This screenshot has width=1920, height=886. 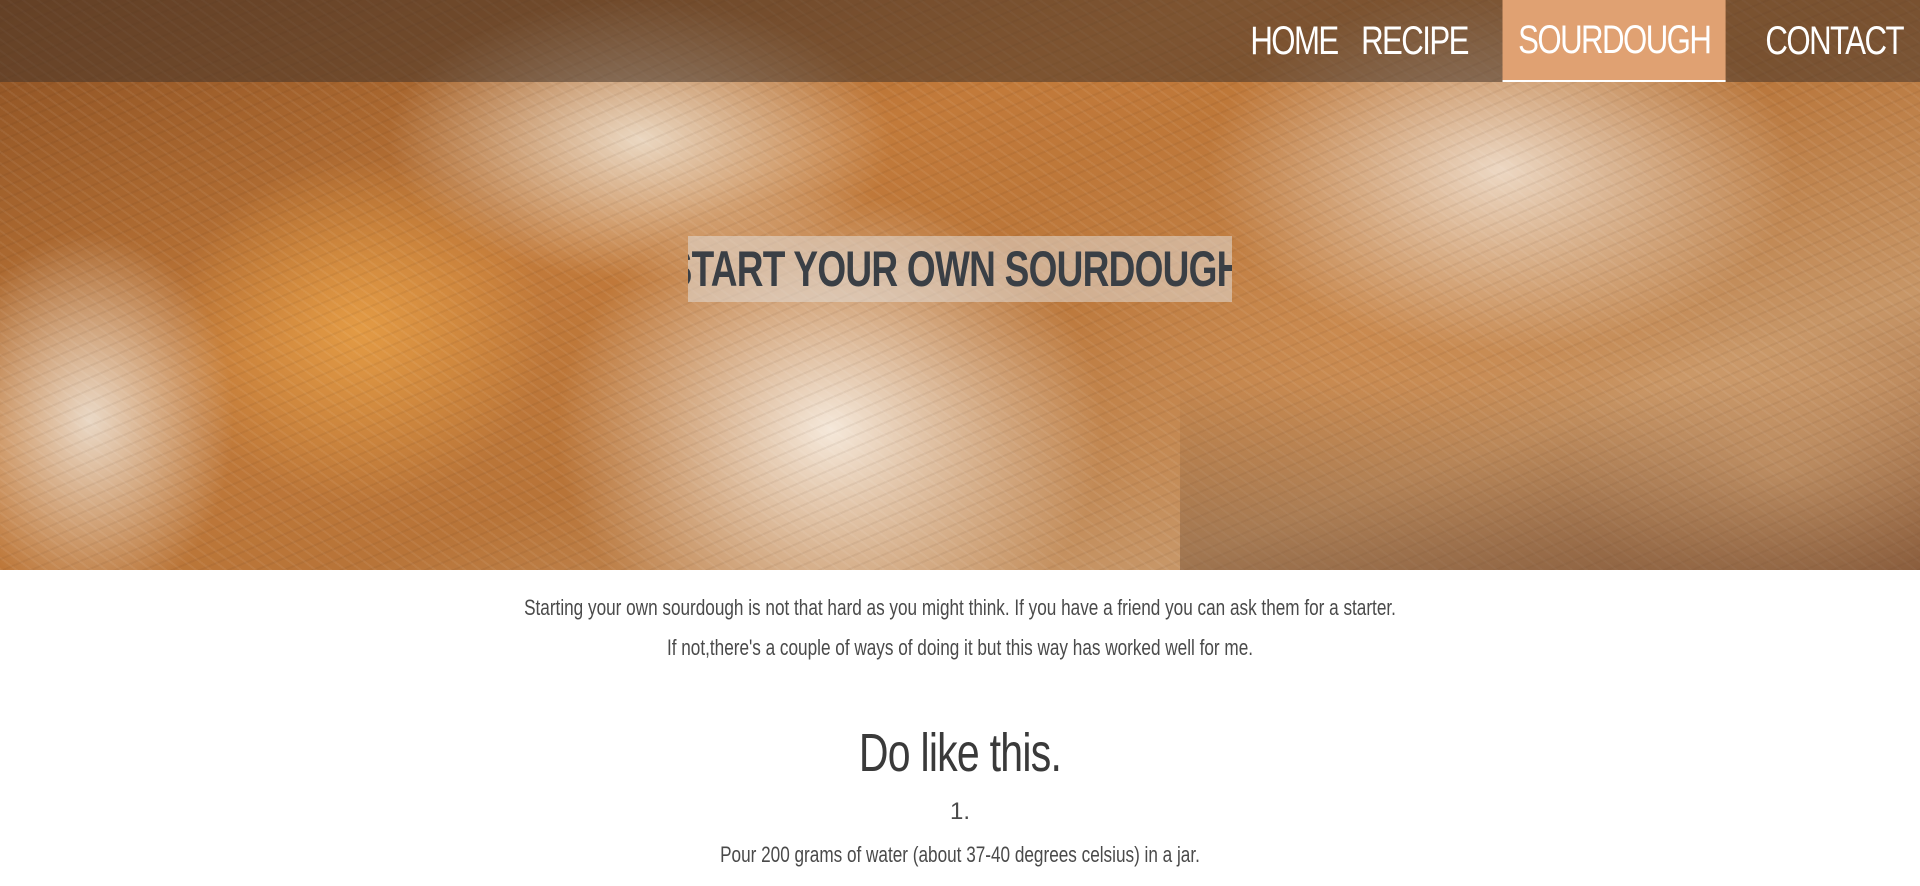 I want to click on section-title: Do like this., so click(x=960, y=753).